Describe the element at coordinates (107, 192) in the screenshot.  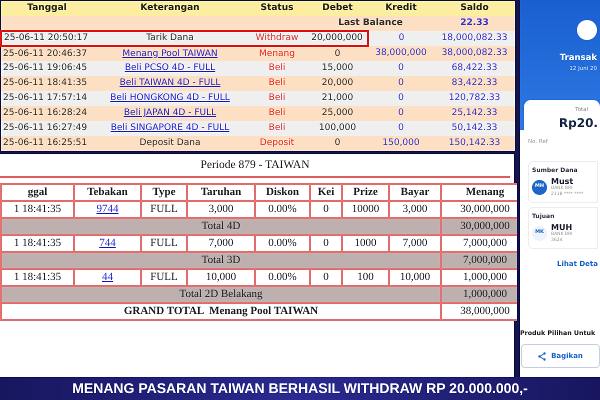
I see `column-header: Tebakan` at that location.